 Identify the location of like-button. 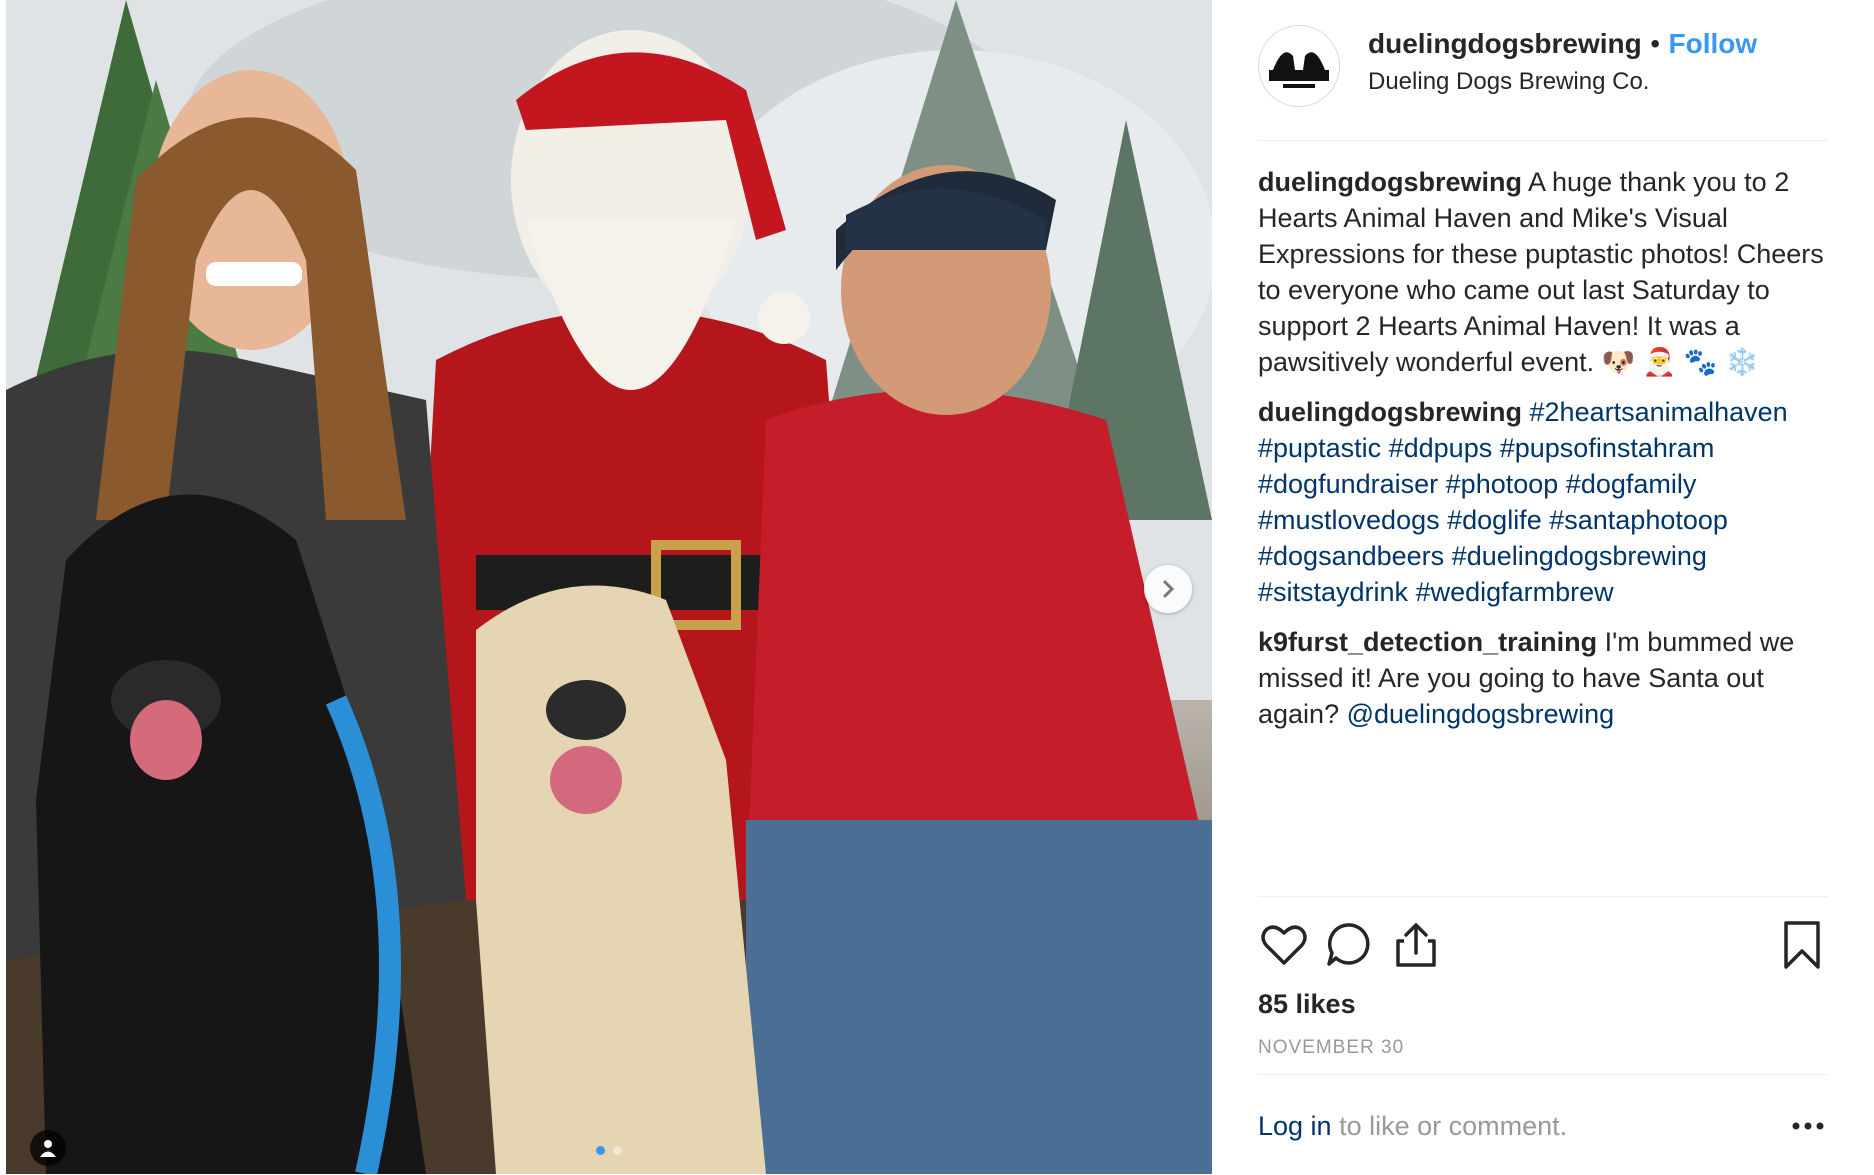
(1284, 945).